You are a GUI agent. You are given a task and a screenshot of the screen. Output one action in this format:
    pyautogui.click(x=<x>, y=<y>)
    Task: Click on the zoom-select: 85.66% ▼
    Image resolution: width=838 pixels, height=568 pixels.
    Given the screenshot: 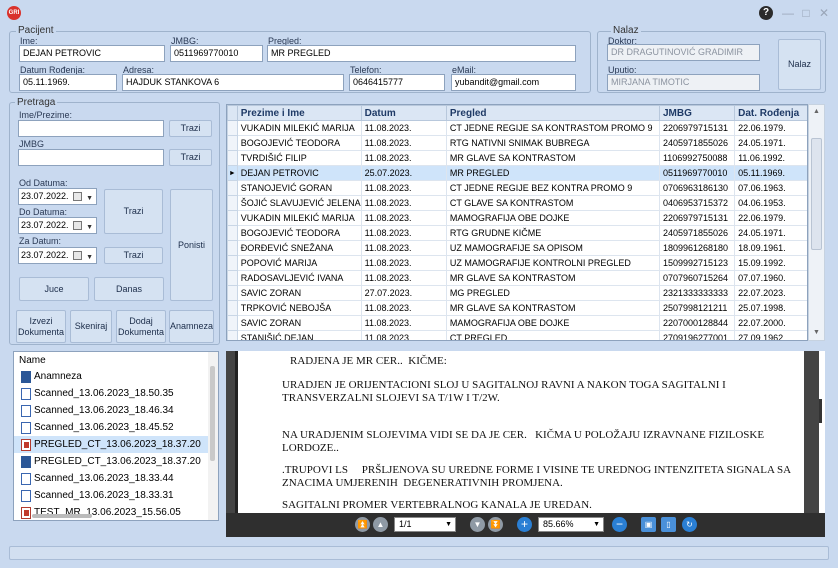 What is the action you would take?
    pyautogui.click(x=571, y=524)
    